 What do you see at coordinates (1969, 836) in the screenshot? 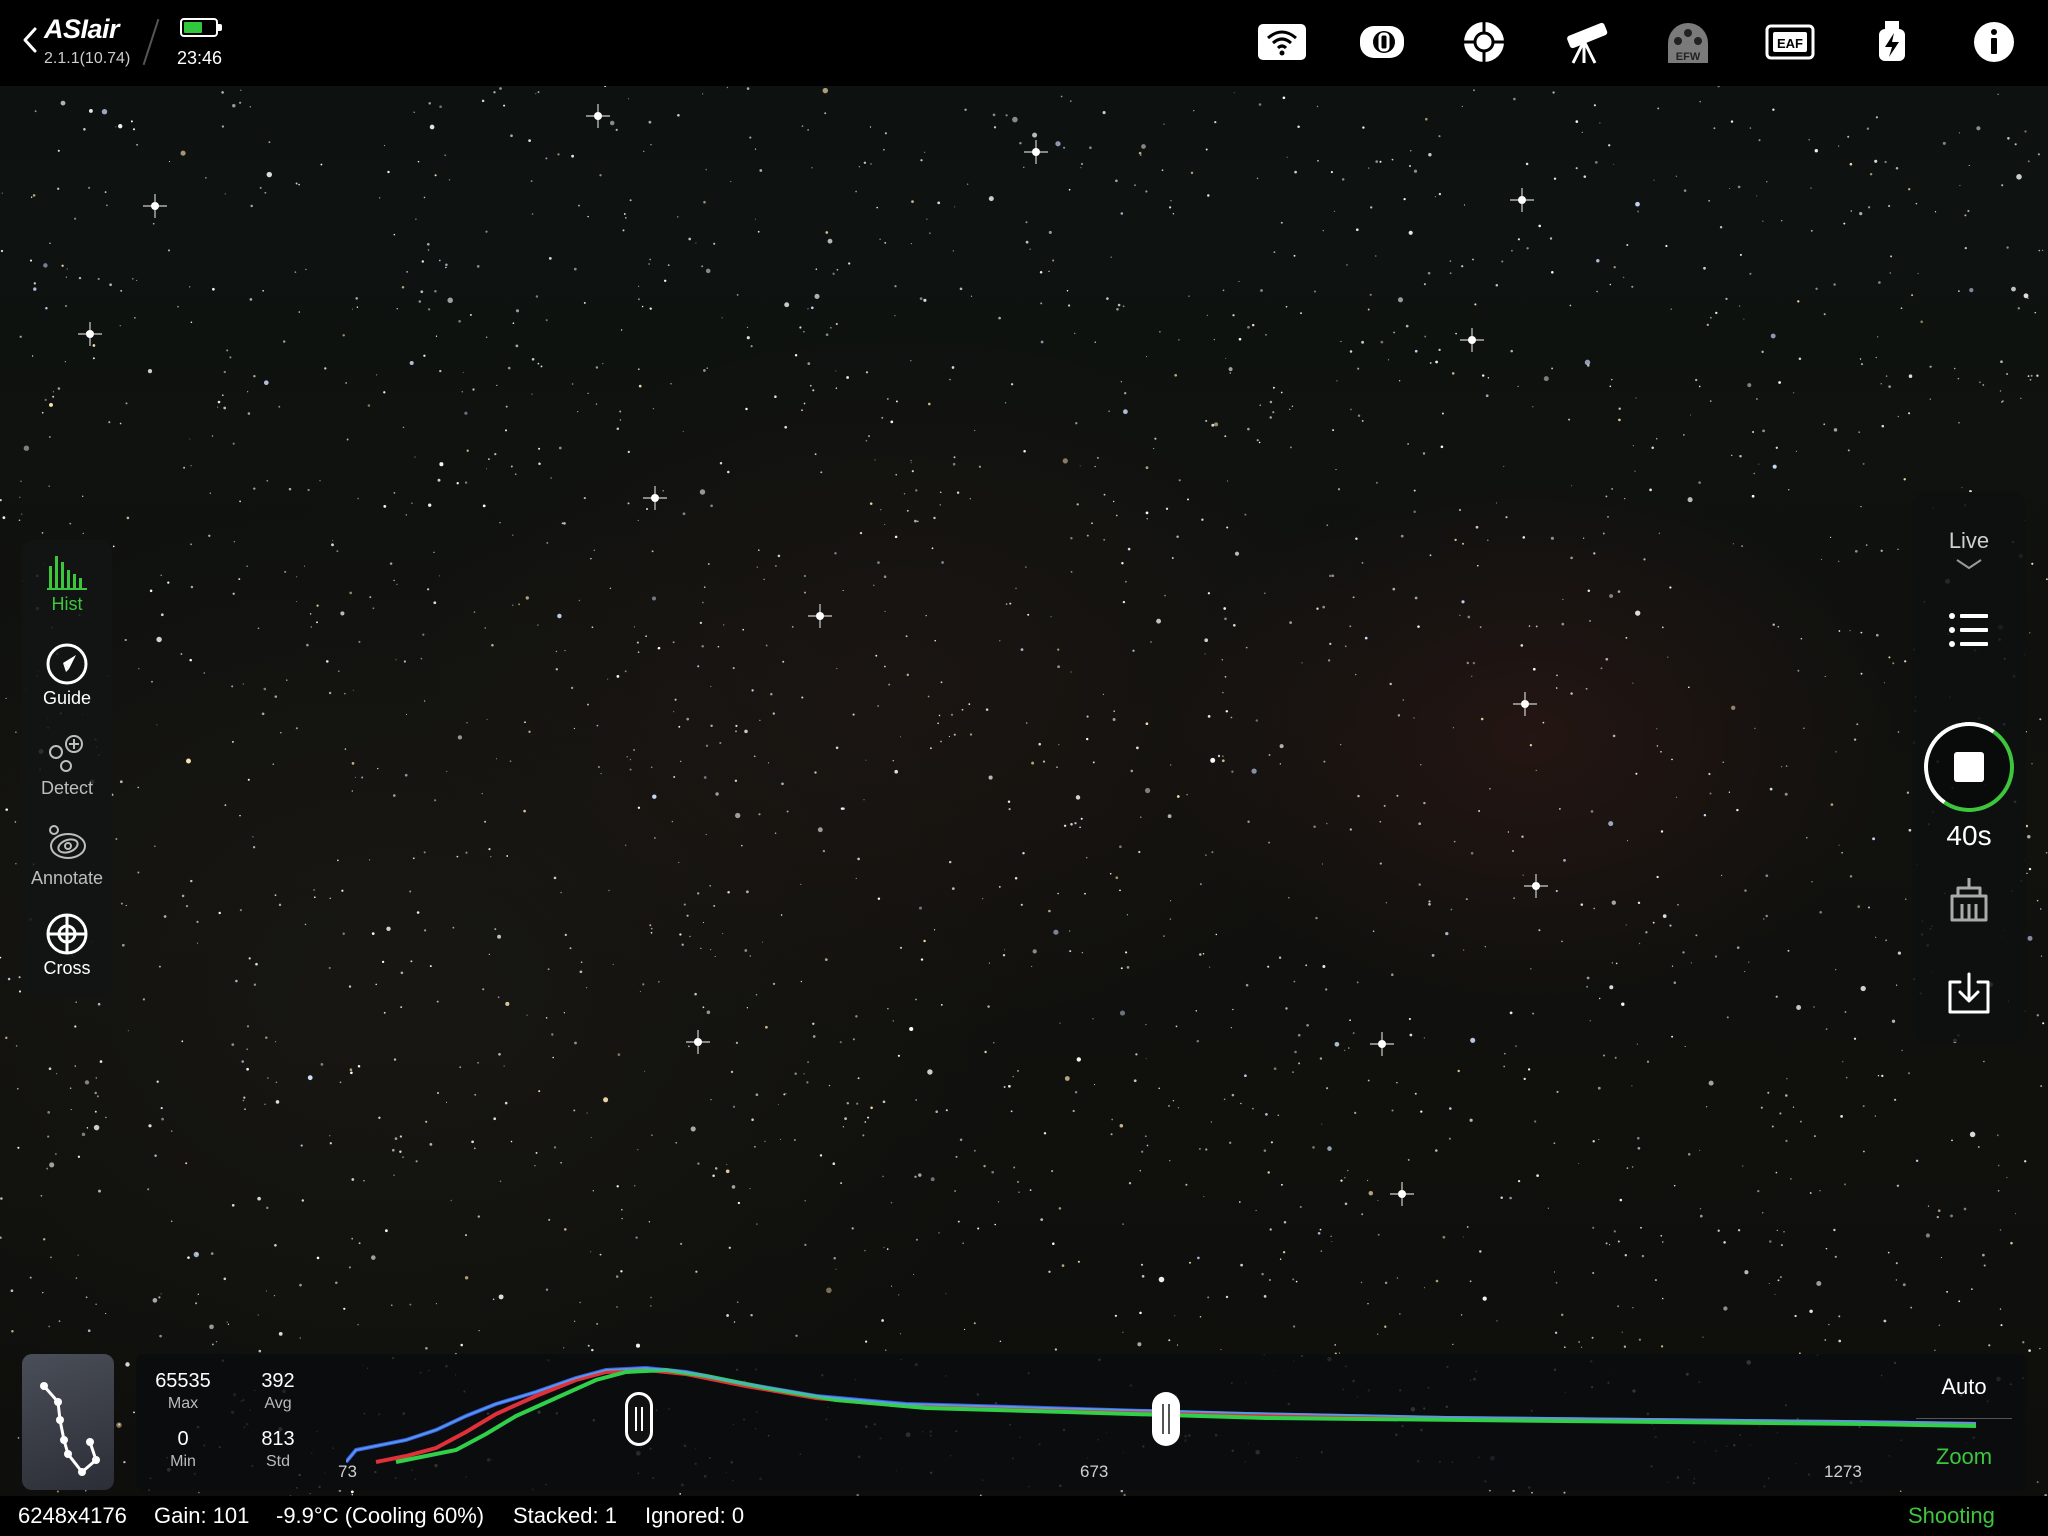
I see `exposure-time: 40s` at bounding box center [1969, 836].